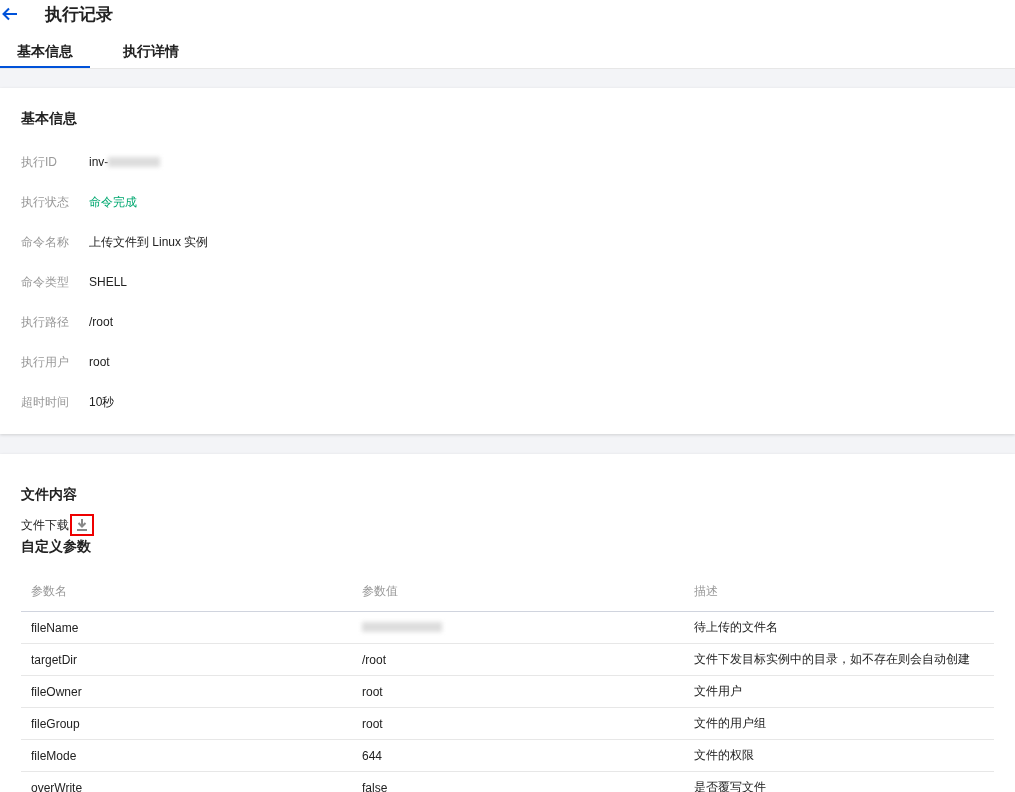 This screenshot has width=1015, height=792. Describe the element at coordinates (45, 525) in the screenshot. I see `download-label: 文件下载` at that location.